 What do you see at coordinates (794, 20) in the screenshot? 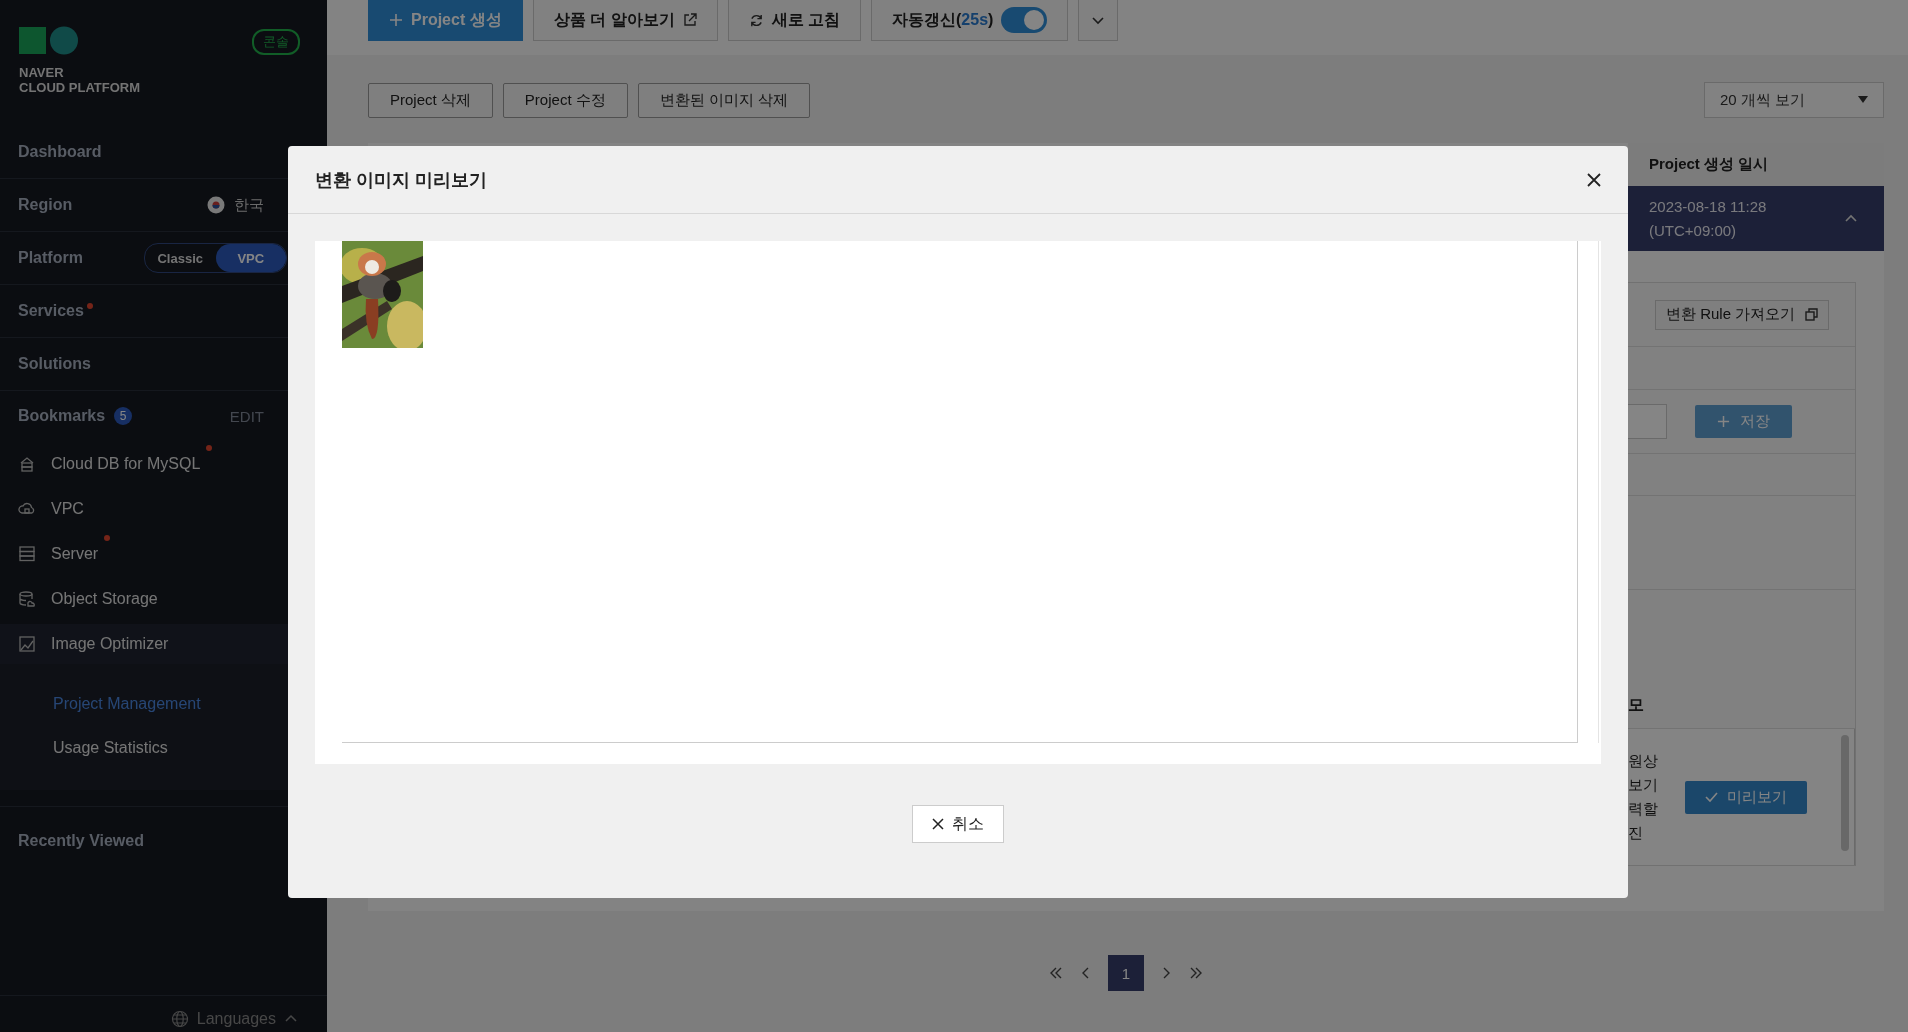
I see `toolbar-button: 새로 고침` at bounding box center [794, 20].